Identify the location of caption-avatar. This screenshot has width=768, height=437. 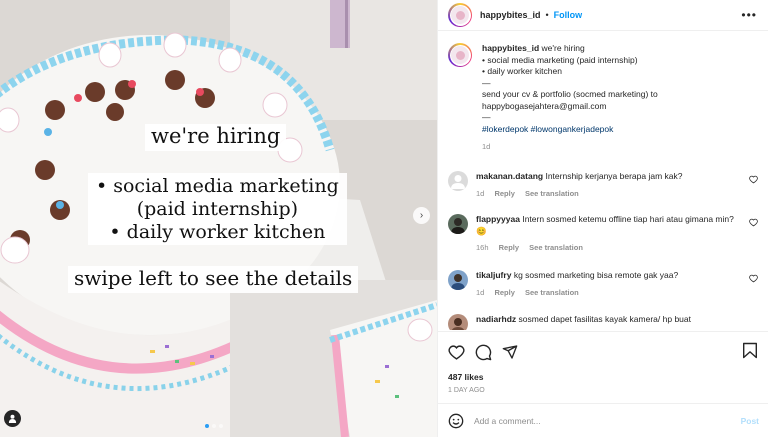
(460, 55).